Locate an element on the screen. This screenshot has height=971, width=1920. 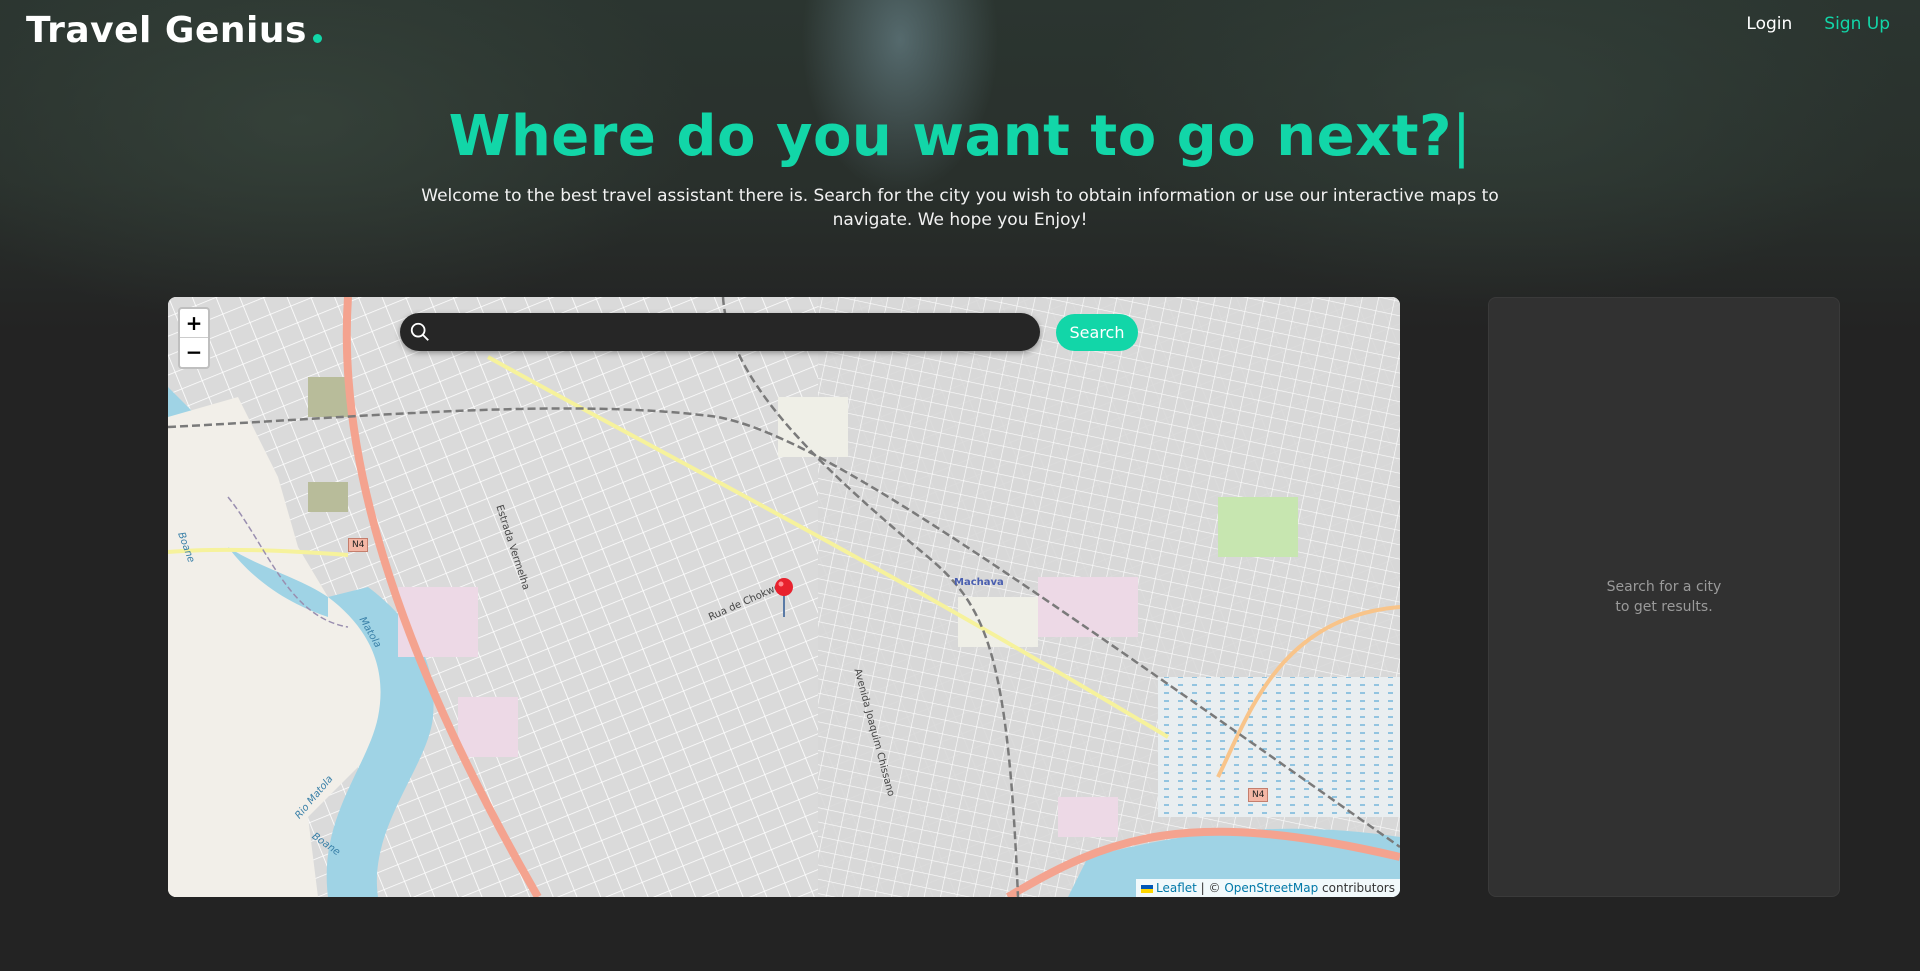
brand-dot-icon is located at coordinates (317, 38).